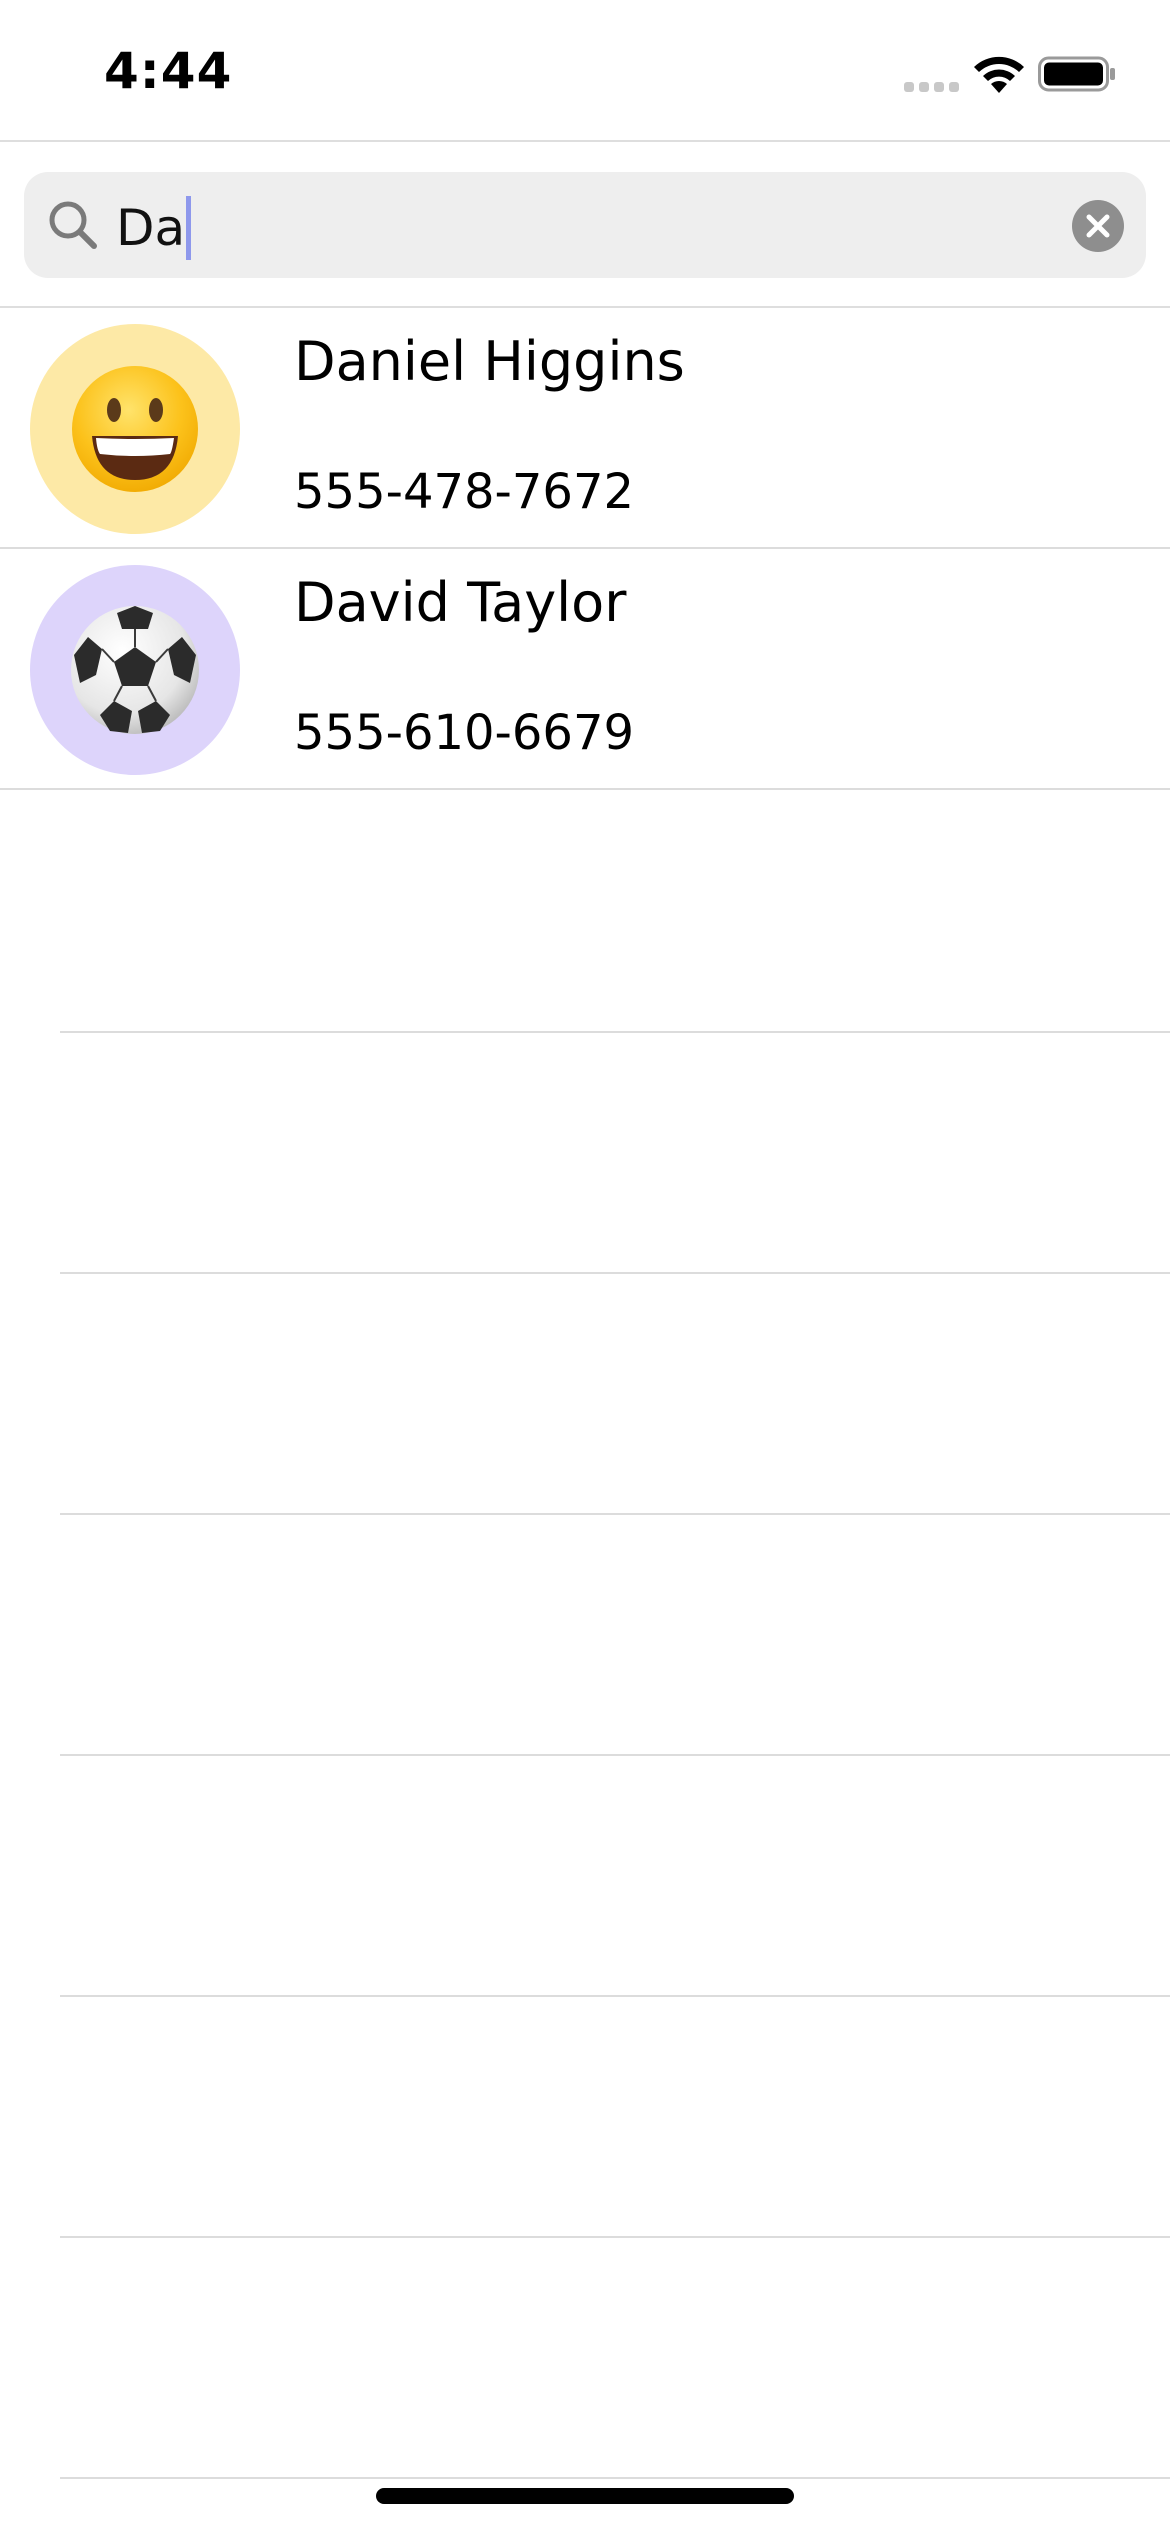  What do you see at coordinates (168, 71) in the screenshot?
I see `status-time: 4:44` at bounding box center [168, 71].